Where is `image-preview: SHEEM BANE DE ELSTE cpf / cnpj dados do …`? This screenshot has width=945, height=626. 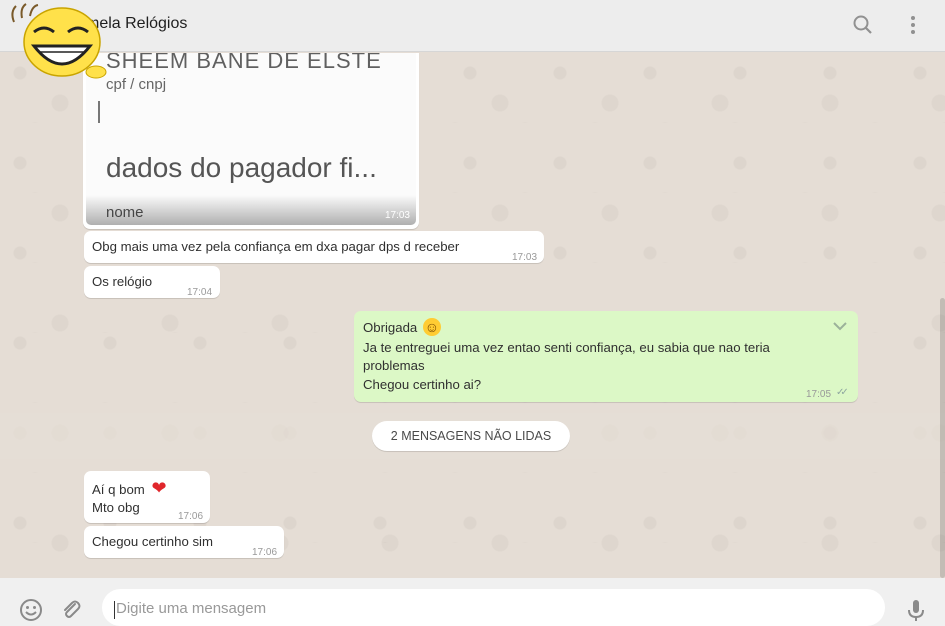
image-preview: SHEEM BANE DE ELSTE cpf / cnpj dados do … is located at coordinates (251, 139).